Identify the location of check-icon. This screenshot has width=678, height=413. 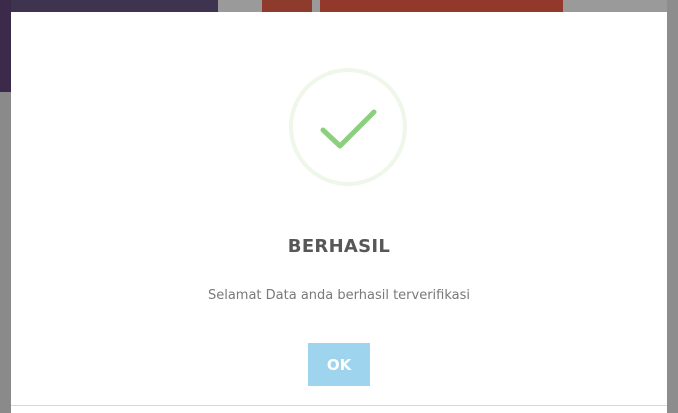
(348, 129).